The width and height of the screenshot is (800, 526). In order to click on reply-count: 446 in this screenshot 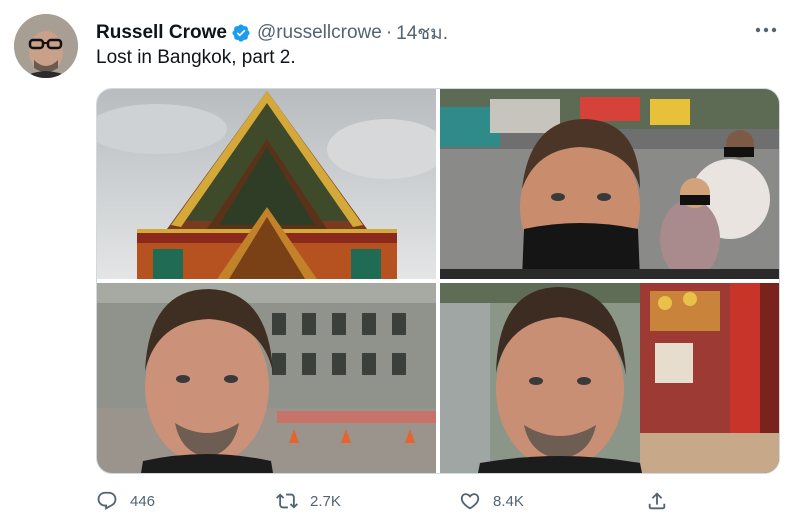, I will do `click(143, 501)`.